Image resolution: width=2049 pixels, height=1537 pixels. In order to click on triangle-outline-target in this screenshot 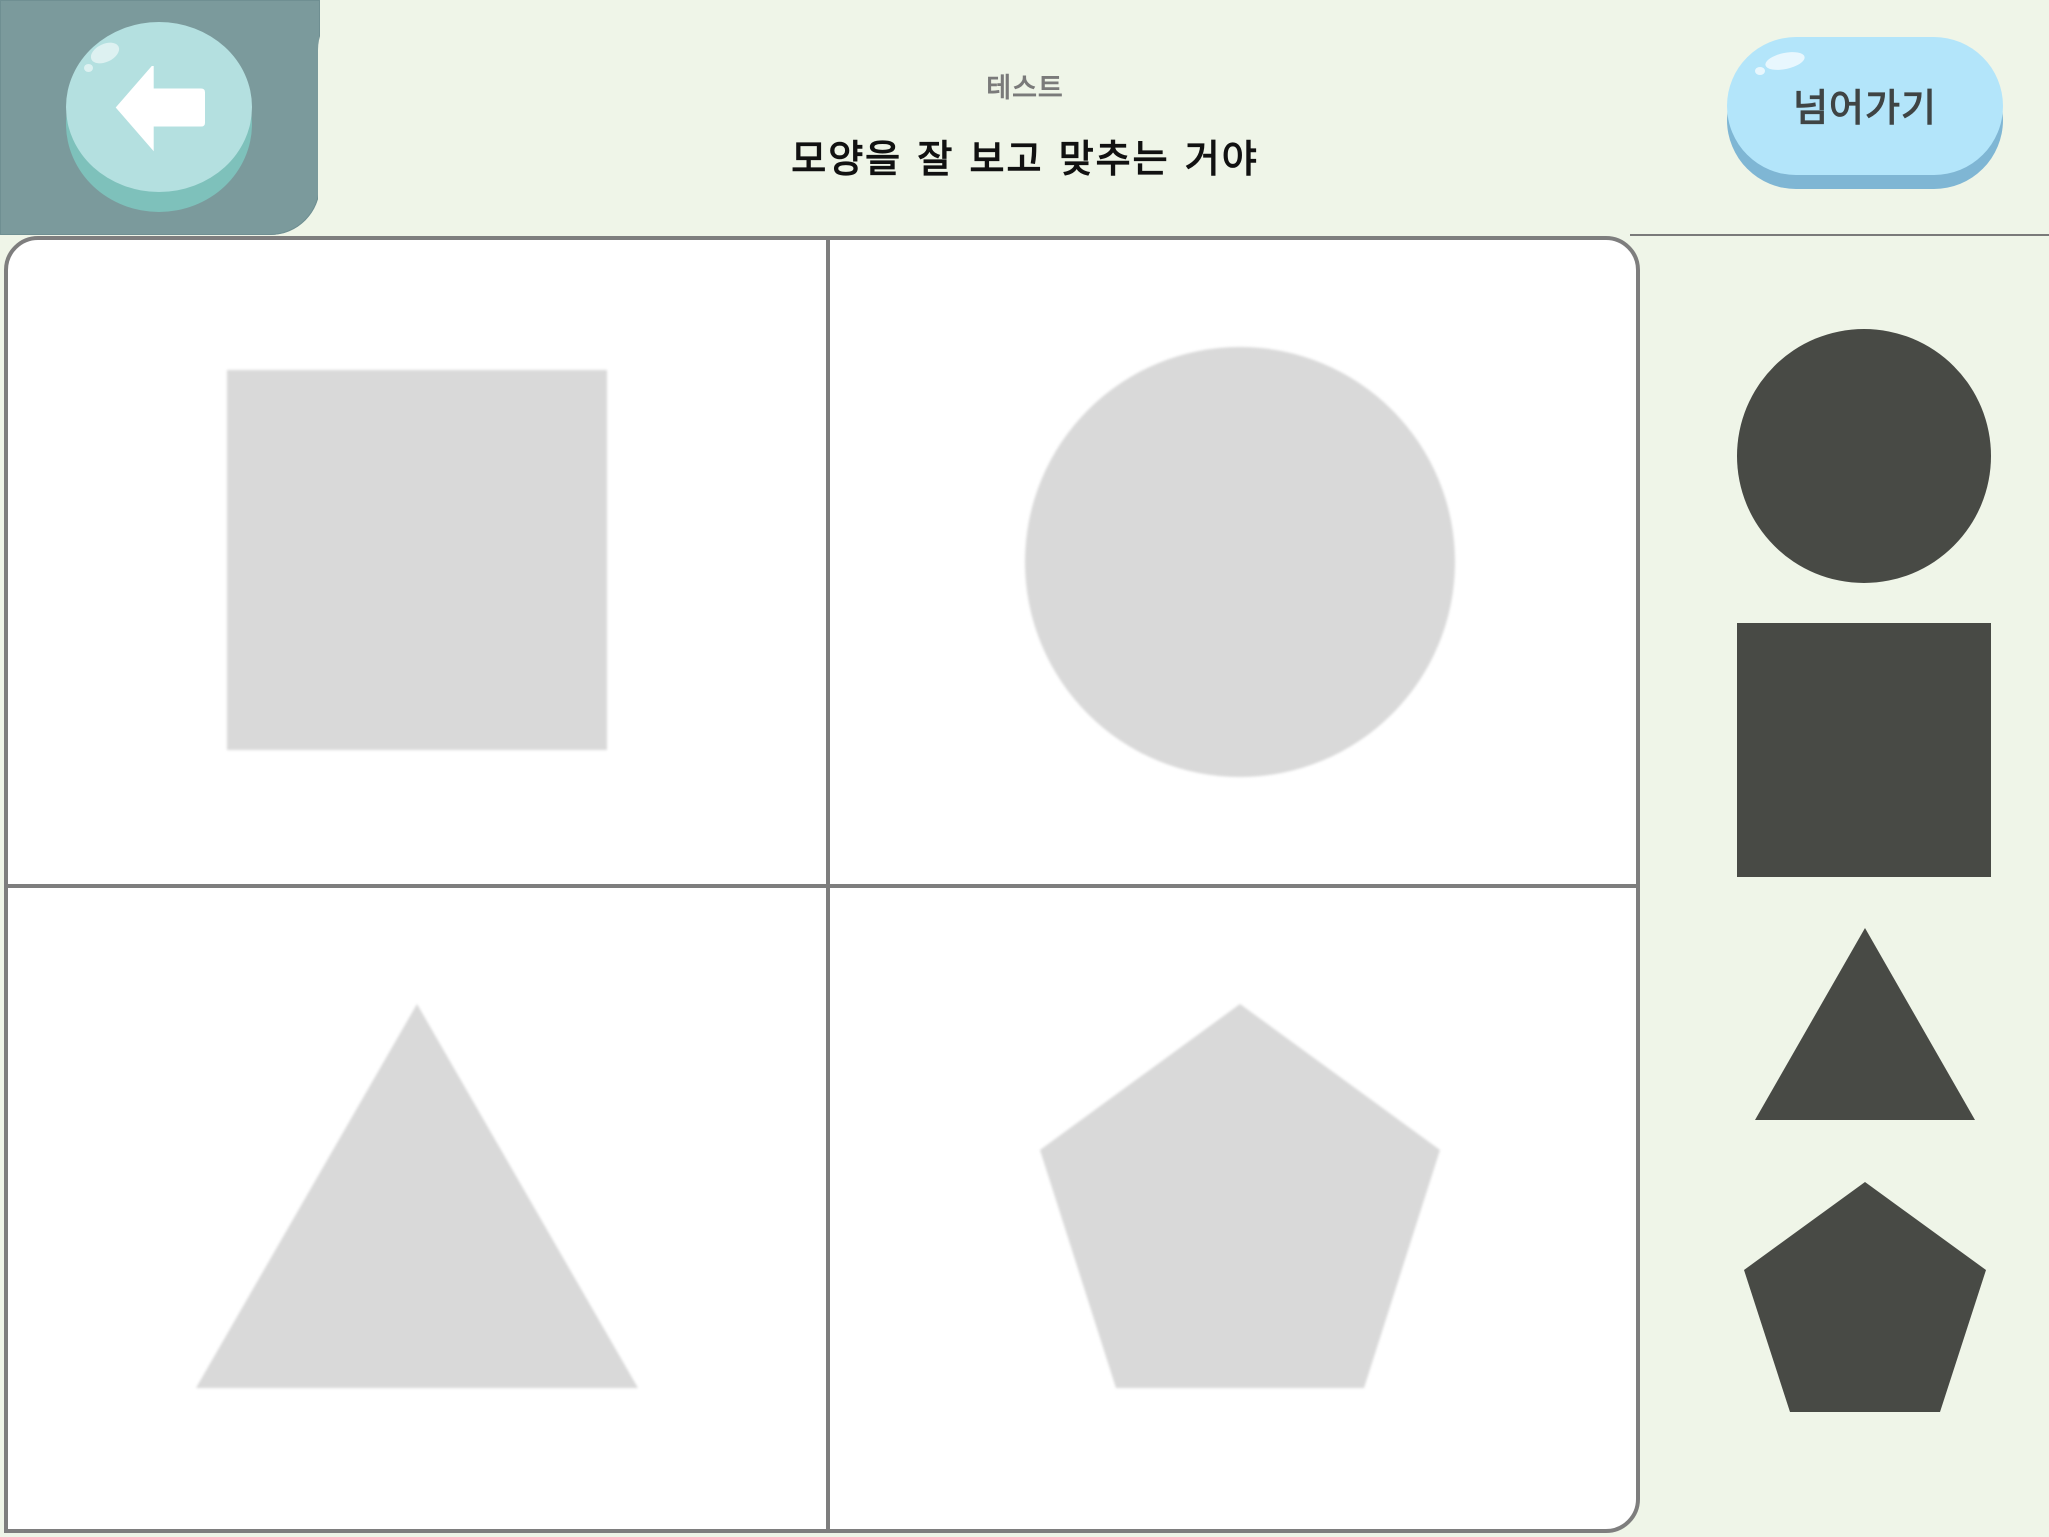, I will do `click(417, 1196)`.